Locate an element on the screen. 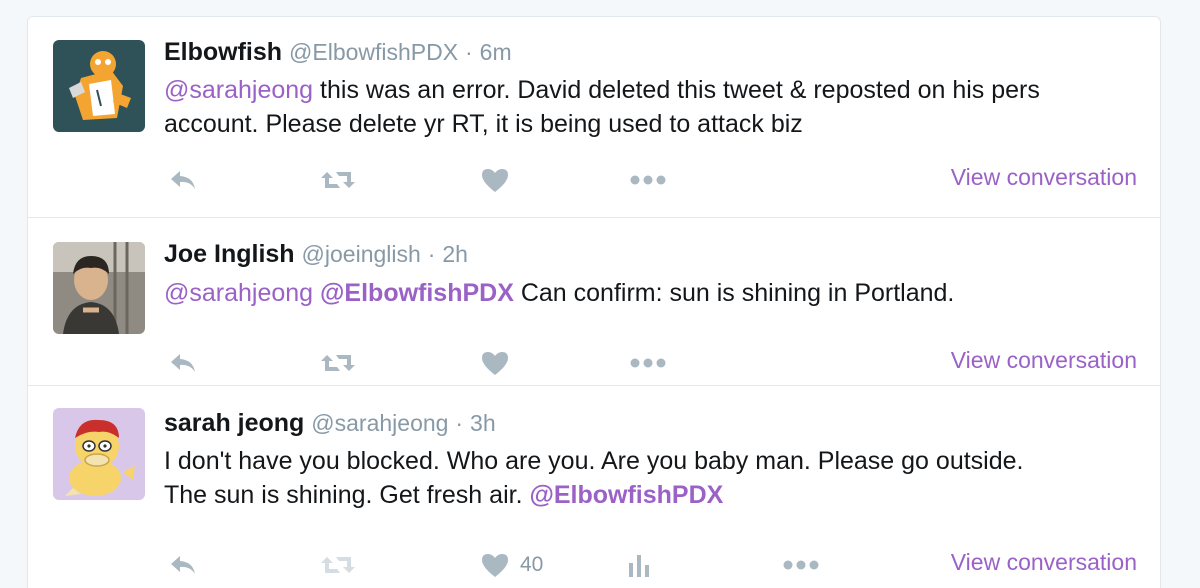 The image size is (1200, 588). username: @ElbowfishPDX is located at coordinates (373, 52).